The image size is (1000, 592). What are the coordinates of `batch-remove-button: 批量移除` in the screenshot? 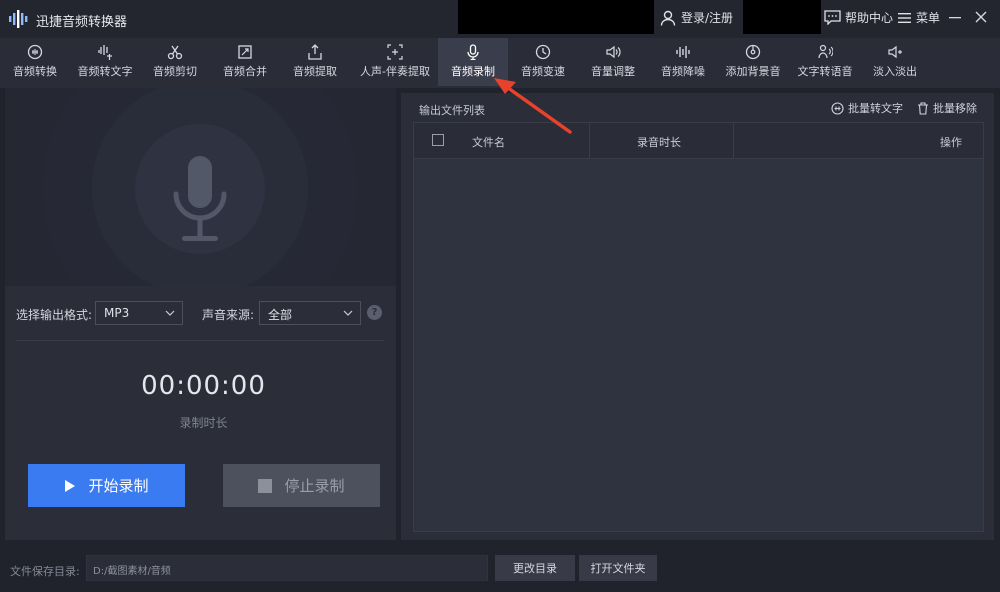 It's located at (947, 108).